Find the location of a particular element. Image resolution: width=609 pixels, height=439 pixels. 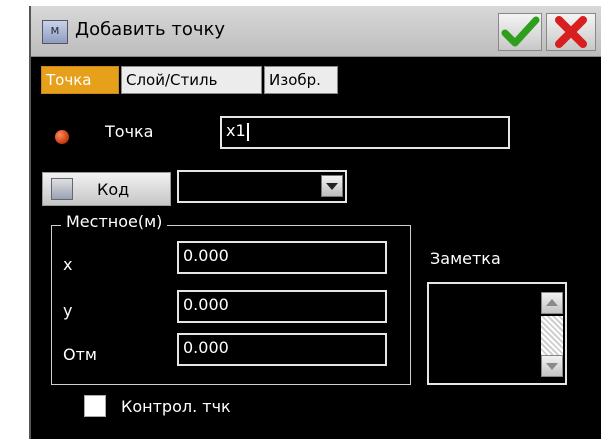

app-icon: M is located at coordinates (55, 32).